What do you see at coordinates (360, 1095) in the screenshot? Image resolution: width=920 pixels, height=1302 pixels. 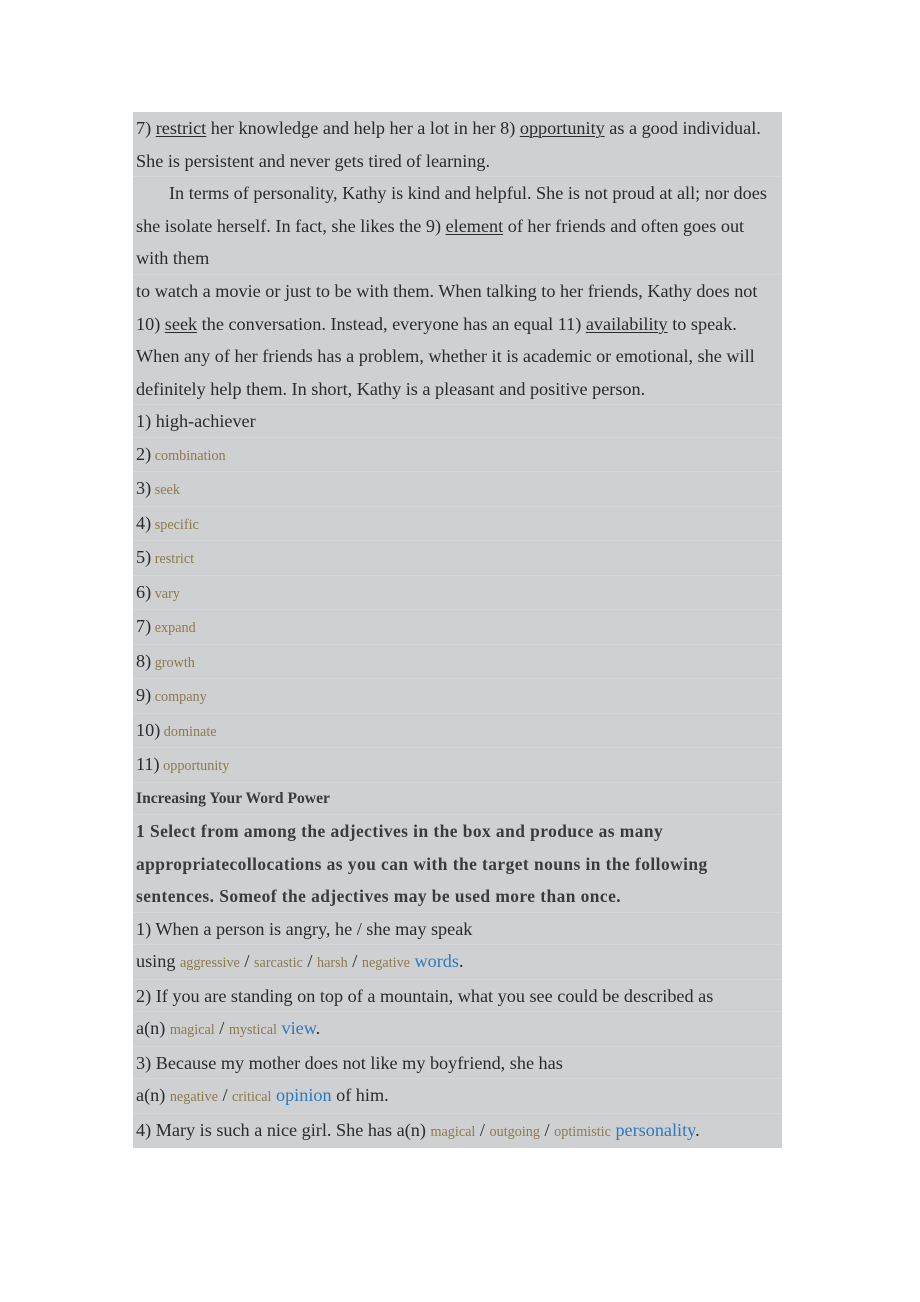 I see `collocation-suffix: of him.` at bounding box center [360, 1095].